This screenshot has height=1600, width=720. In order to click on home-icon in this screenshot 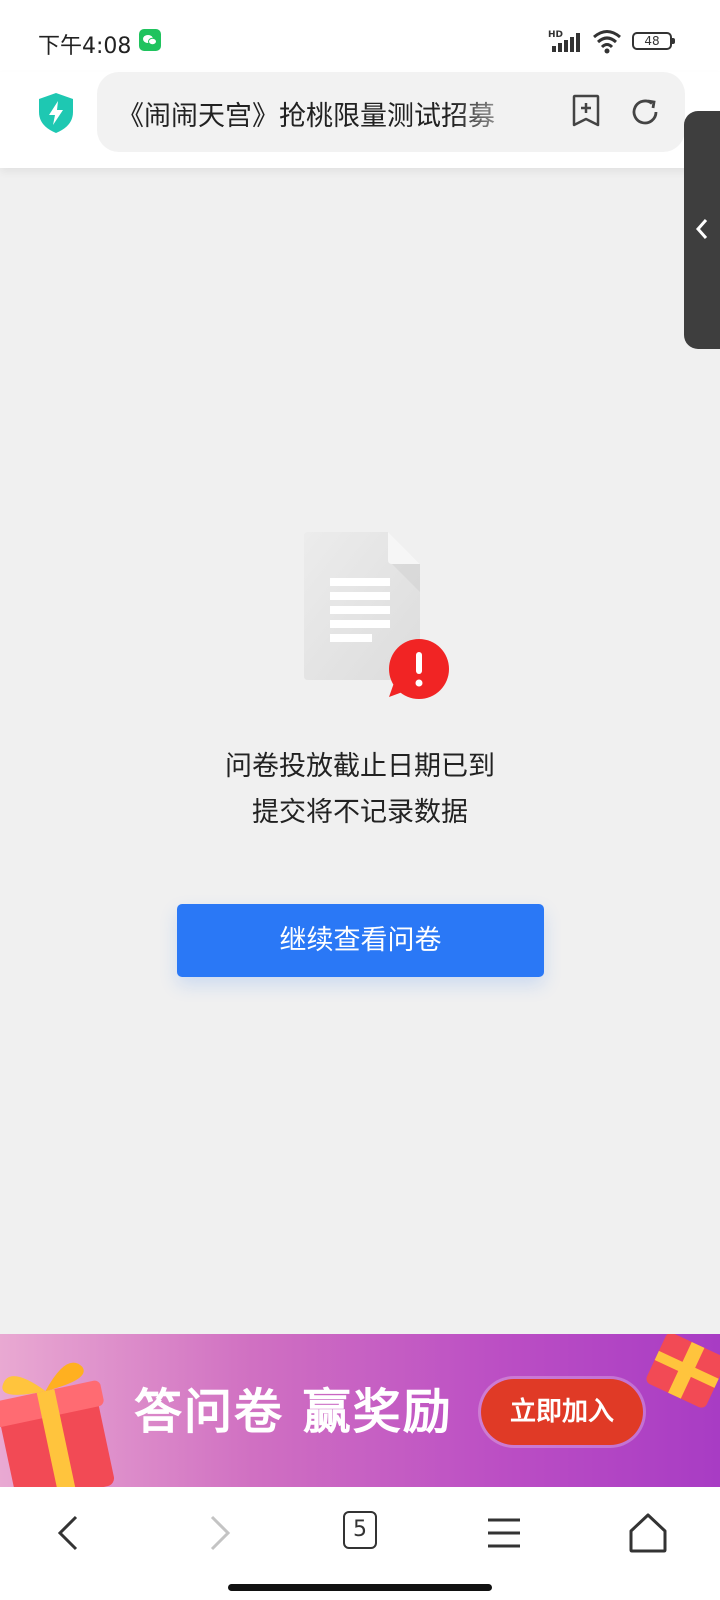, I will do `click(648, 1533)`.